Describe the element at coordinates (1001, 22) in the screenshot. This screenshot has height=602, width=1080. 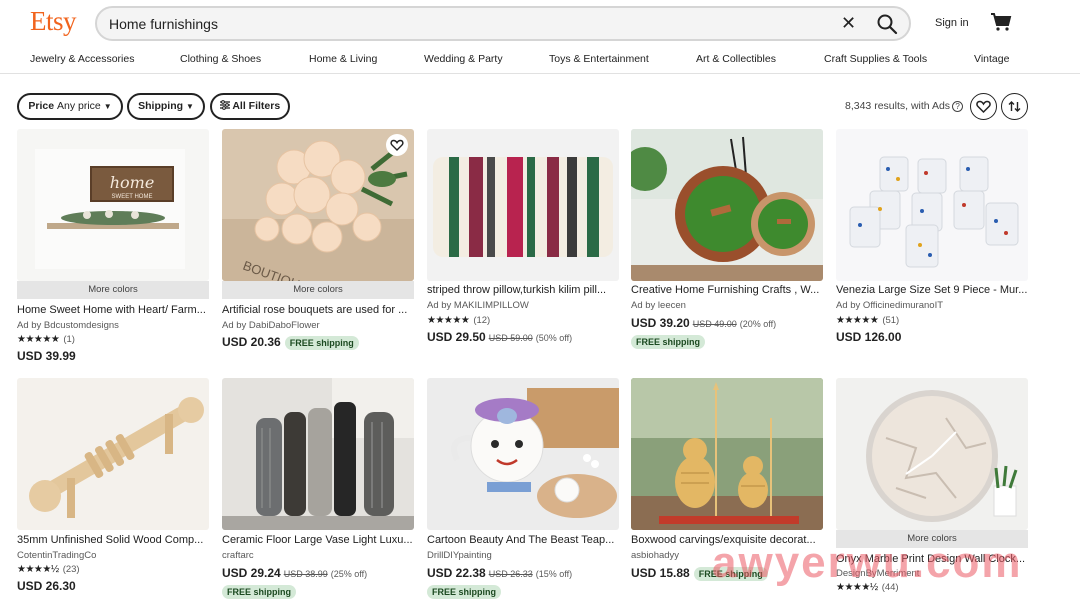
I see `cart-icon` at that location.